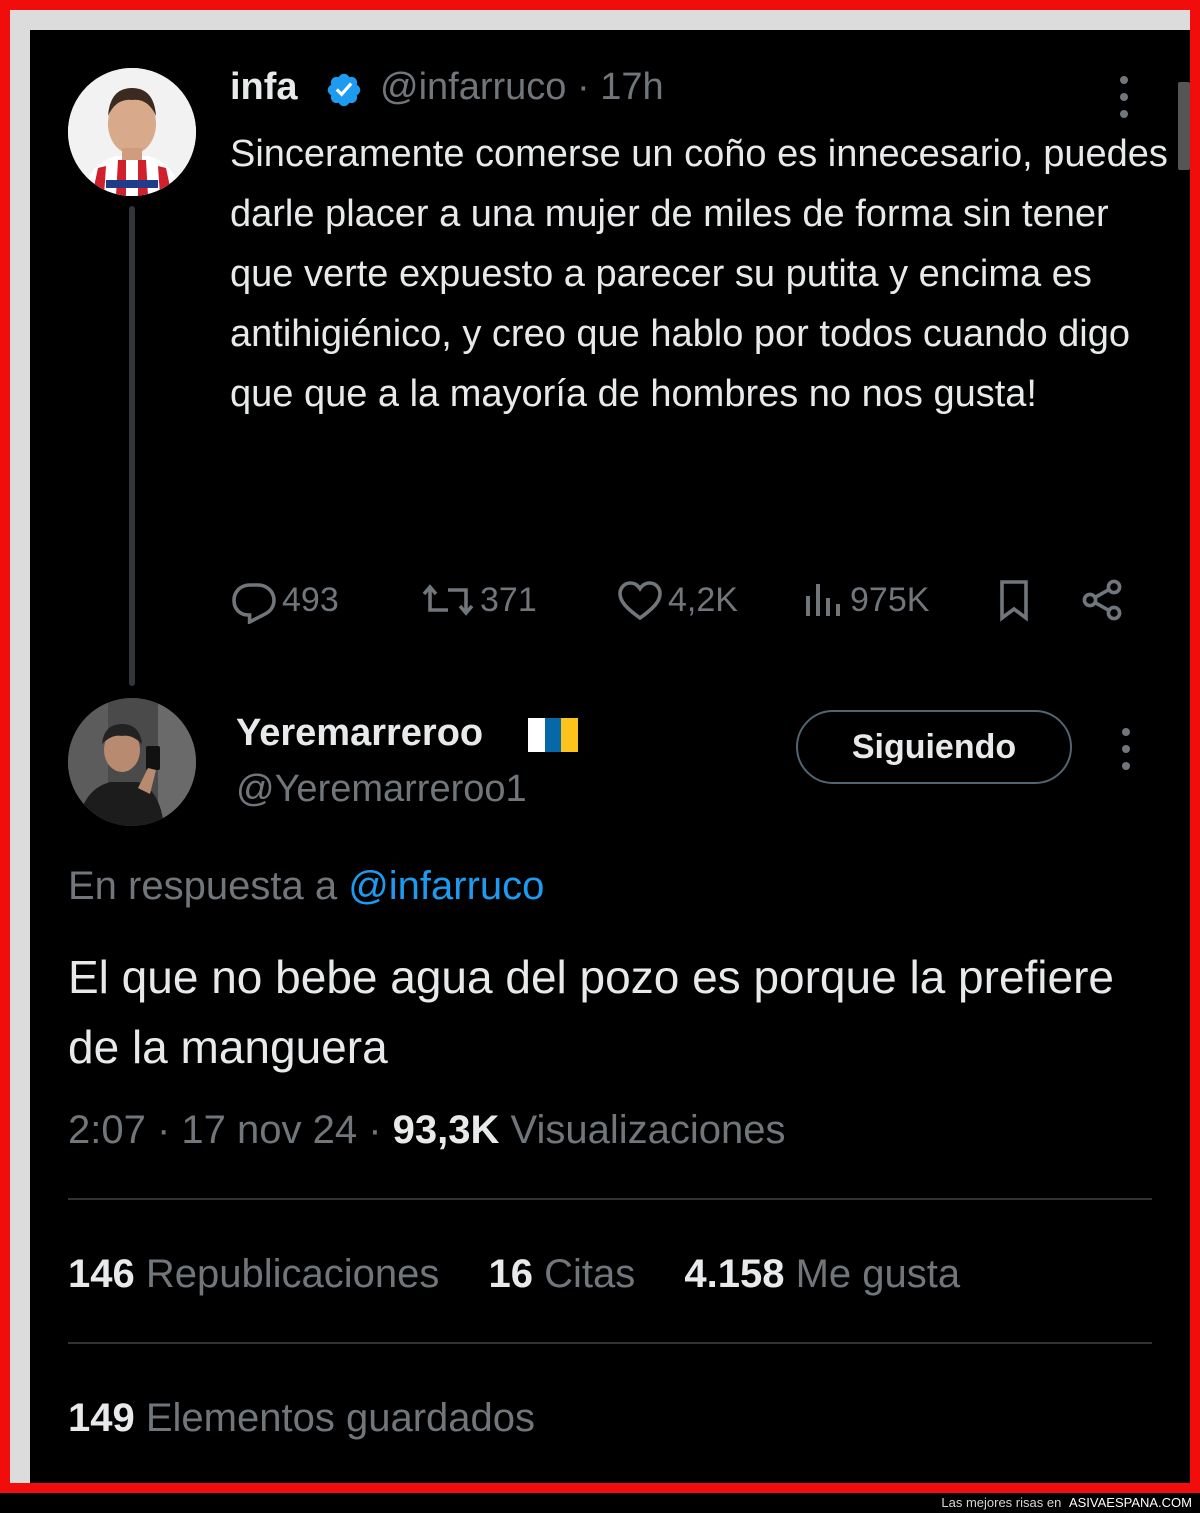 This screenshot has width=1200, height=1513. I want to click on tweet-actions-bar: 493 371 4,2K 975K, so click(690, 600).